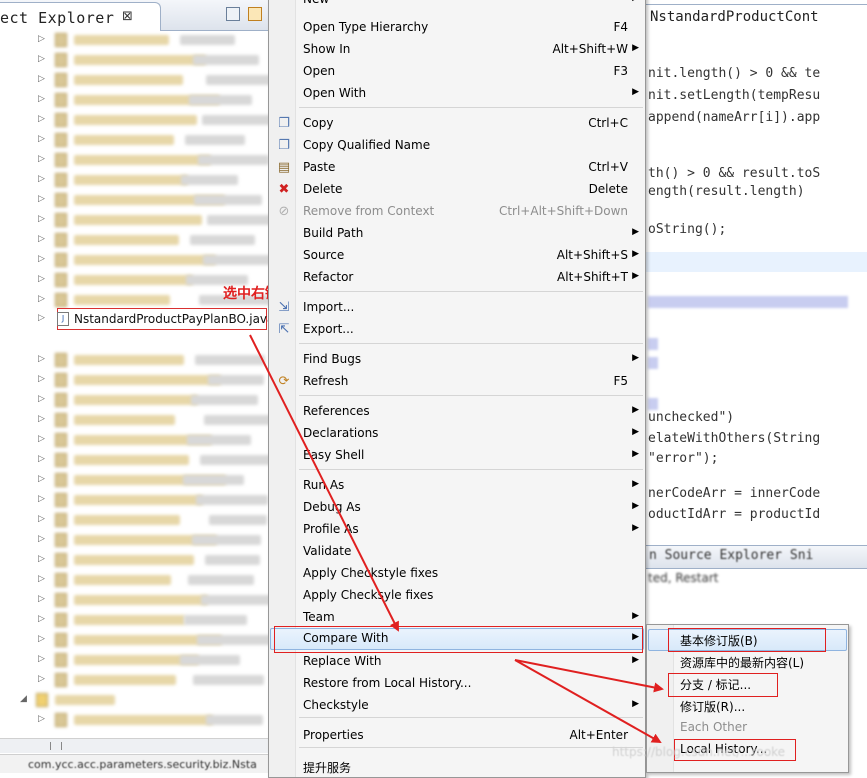 This screenshot has width=867, height=778. Describe the element at coordinates (457, 508) in the screenshot. I see `menu-item-debug-as: Debug As ▶` at that location.